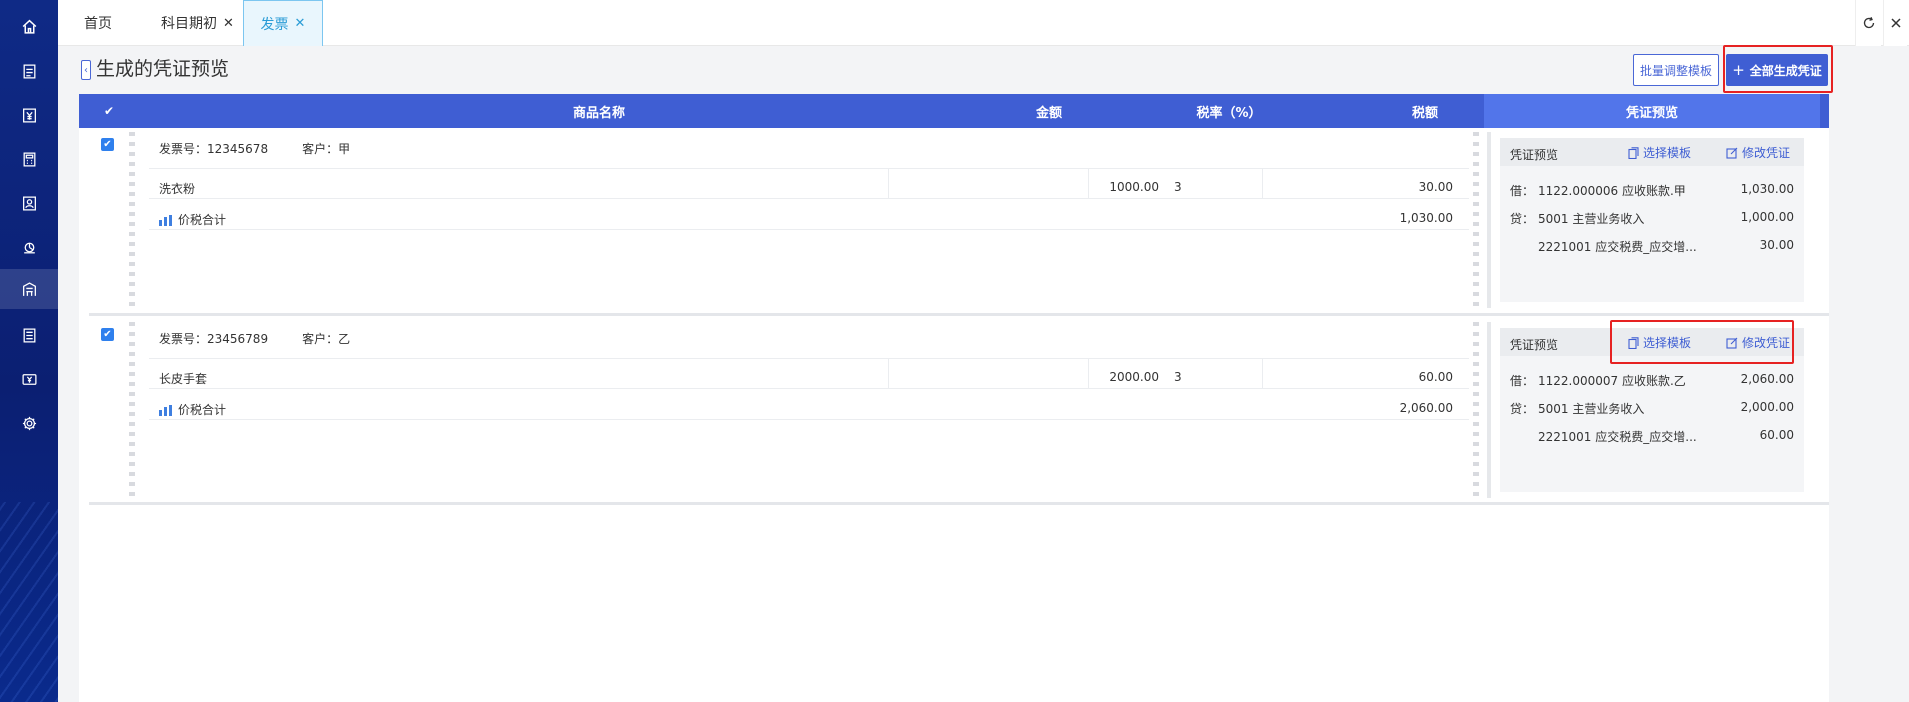 The height and width of the screenshot is (702, 1909). Describe the element at coordinates (1435, 187) in the screenshot. I see `tax-amount: 30.00` at that location.